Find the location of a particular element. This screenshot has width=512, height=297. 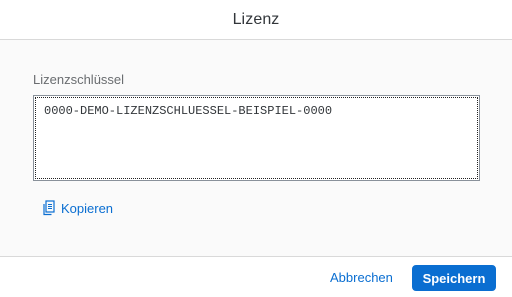

cancel-button: Abbrechen is located at coordinates (361, 278).